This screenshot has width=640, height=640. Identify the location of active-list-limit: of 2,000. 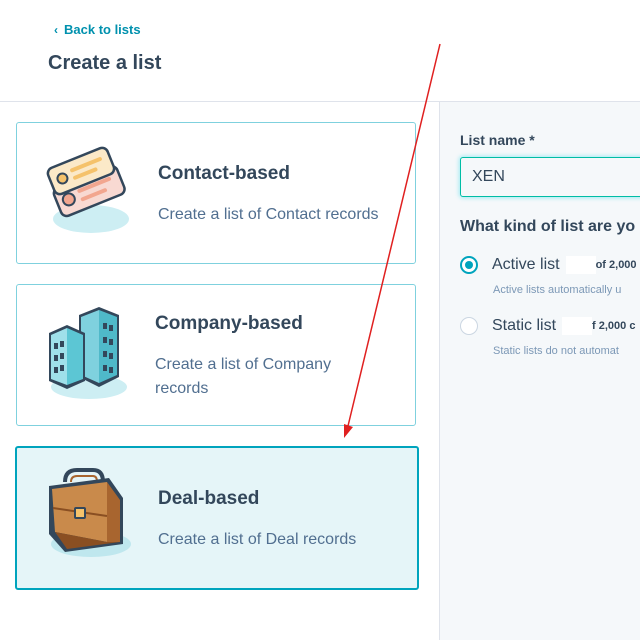
(616, 265).